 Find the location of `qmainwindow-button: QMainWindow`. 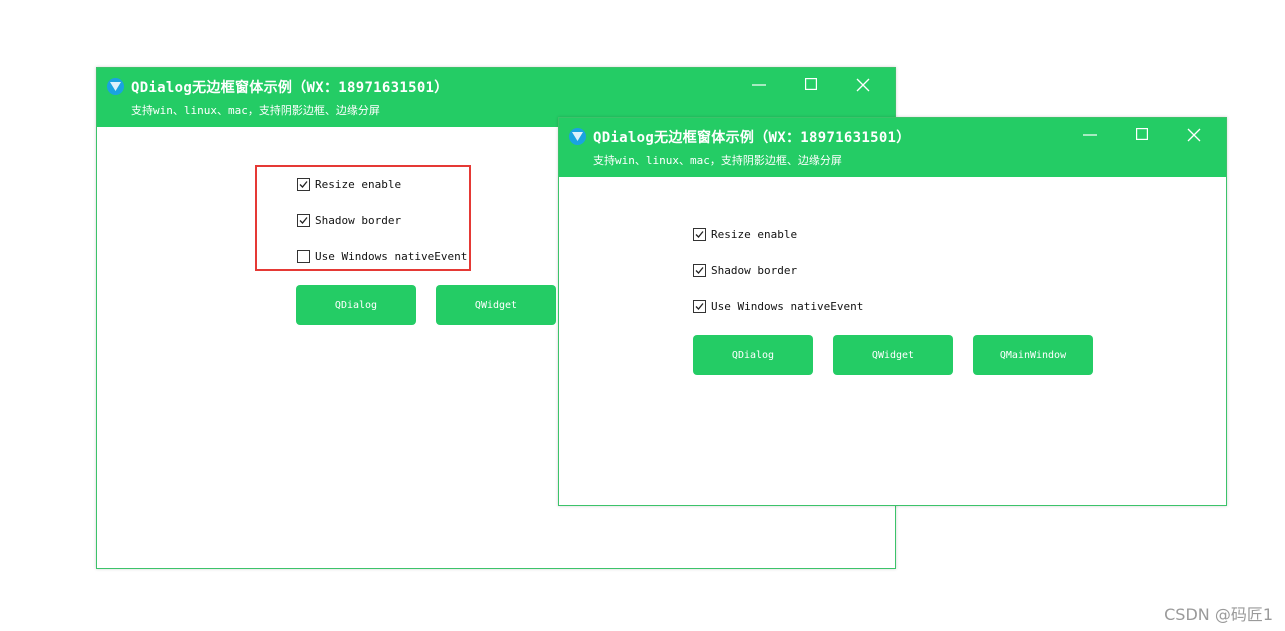

qmainwindow-button: QMainWindow is located at coordinates (1033, 355).